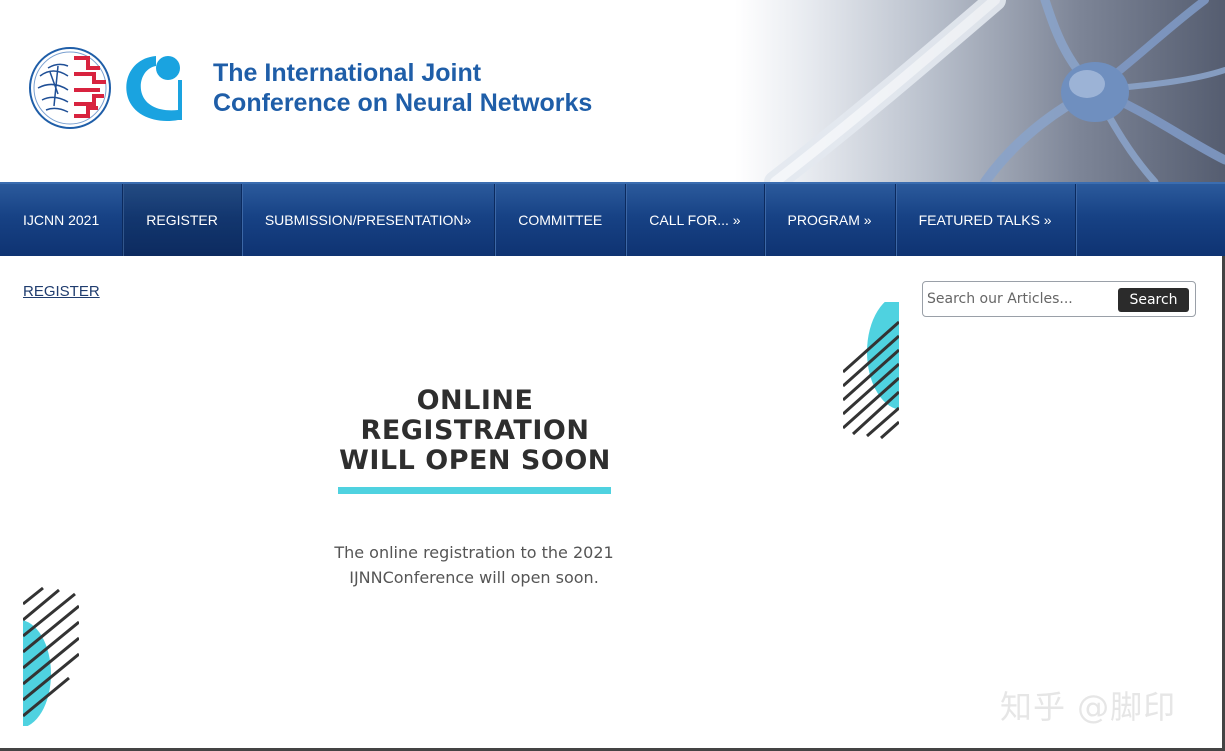 Image resolution: width=1225 pixels, height=751 pixels. Describe the element at coordinates (182, 220) in the screenshot. I see `nav-item-register: REGISTER` at that location.